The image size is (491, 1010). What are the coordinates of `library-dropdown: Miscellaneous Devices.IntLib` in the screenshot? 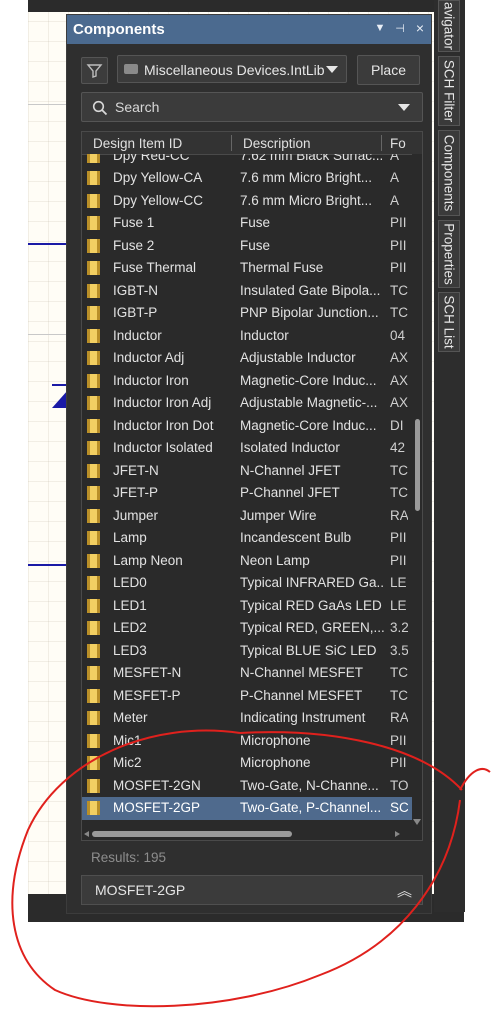 It's located at (232, 69).